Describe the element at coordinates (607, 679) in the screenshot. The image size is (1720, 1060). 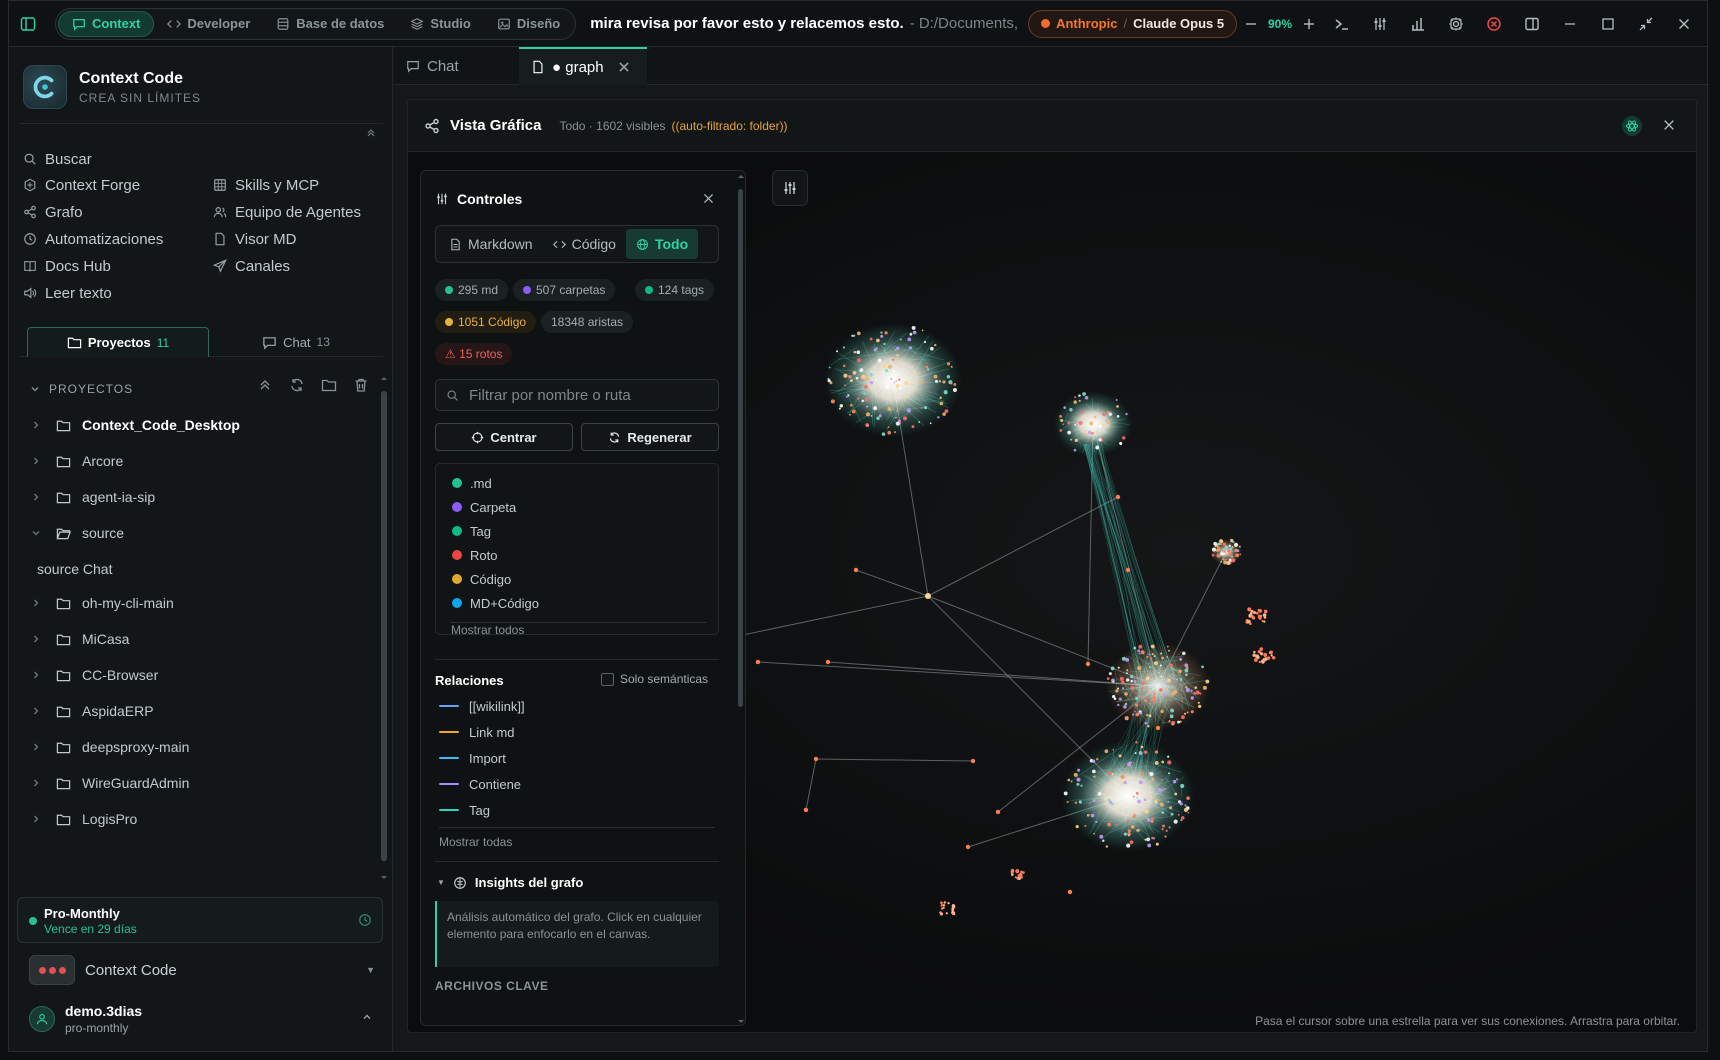
I see `semantic-only-checkbox` at that location.